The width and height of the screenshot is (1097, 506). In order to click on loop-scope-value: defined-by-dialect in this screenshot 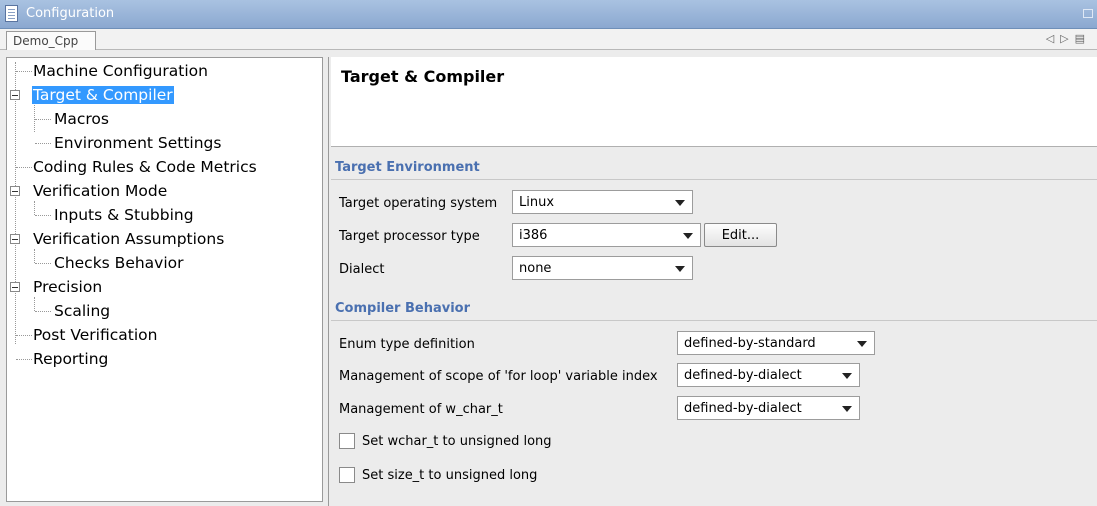, I will do `click(743, 375)`.